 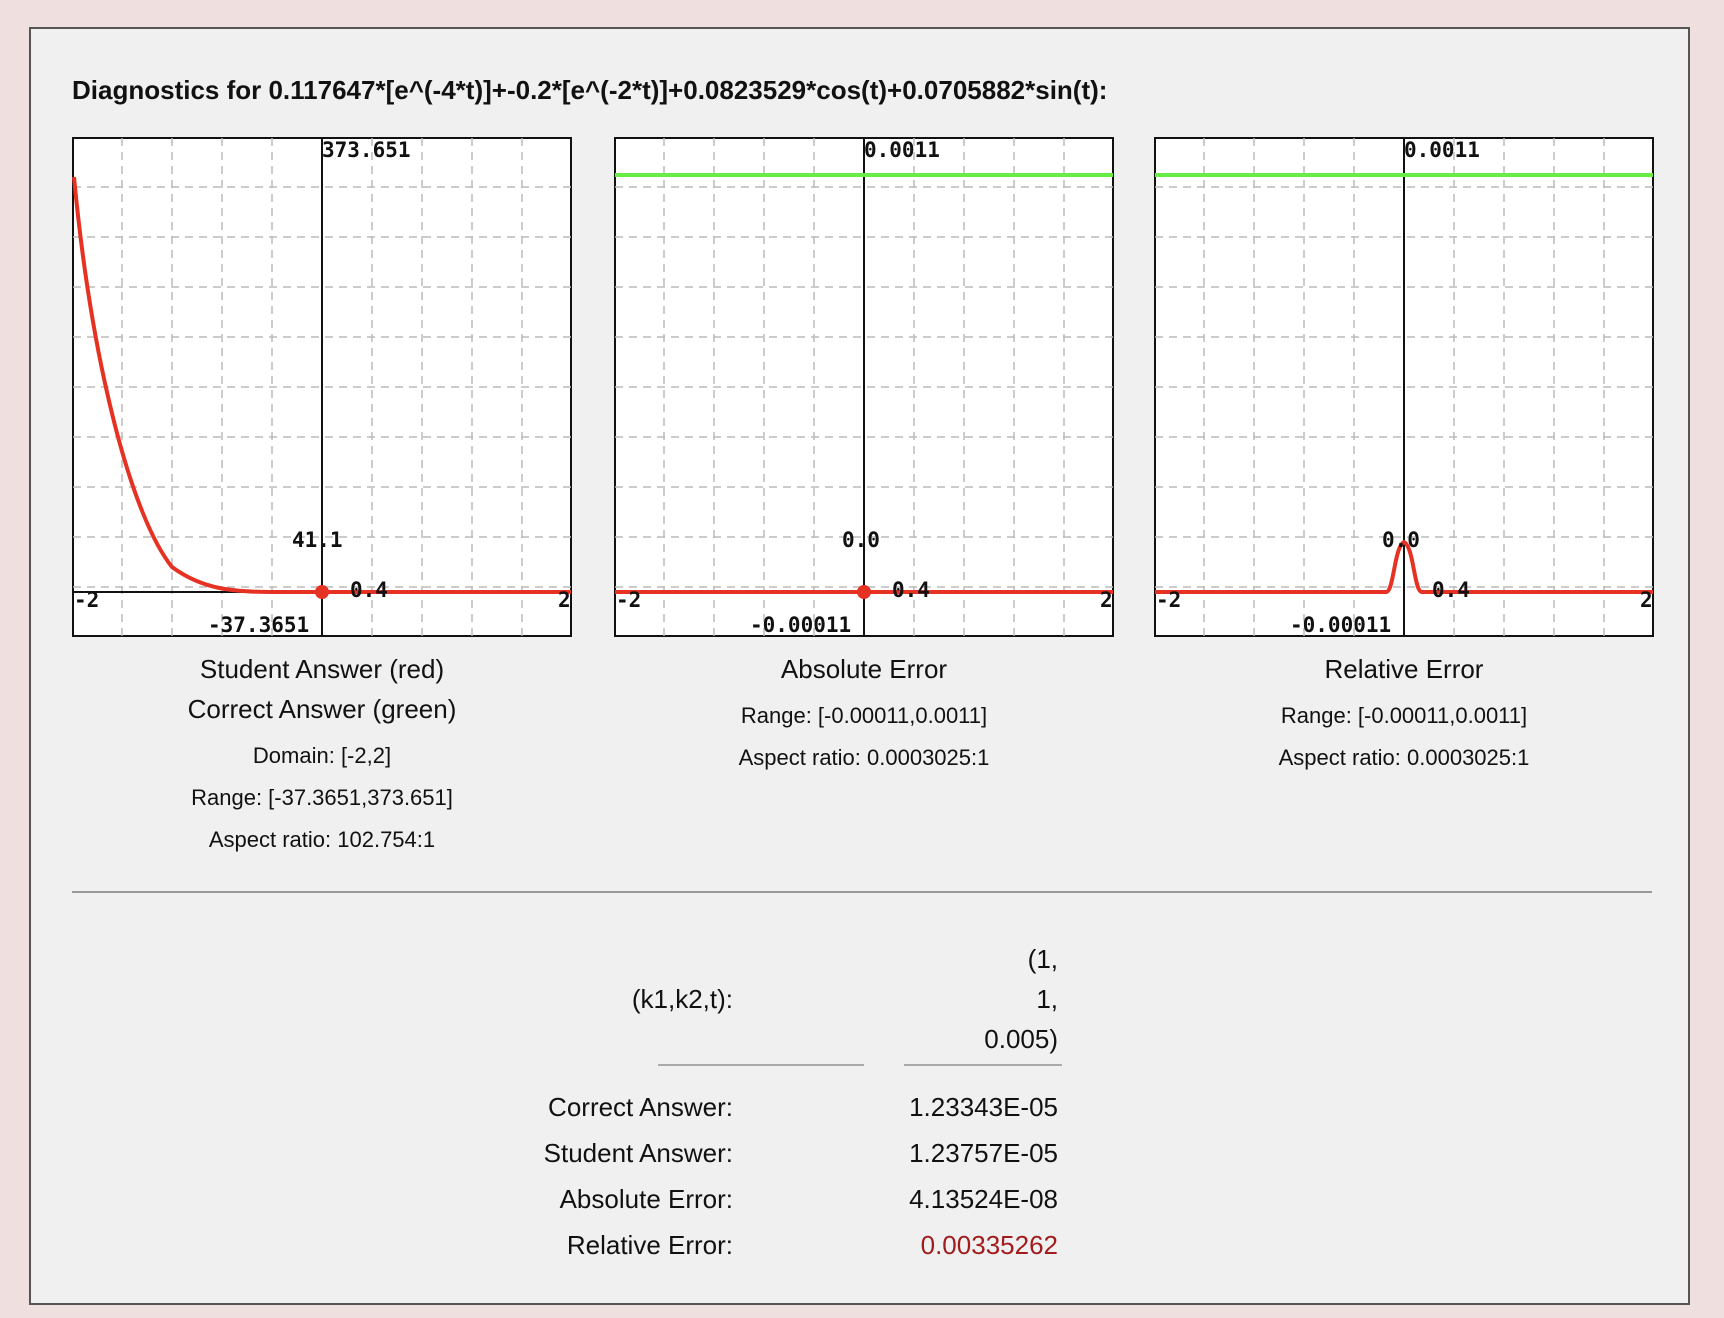 What do you see at coordinates (989, 1245) in the screenshot?
I see `relative-error-value: 0.00335262` at bounding box center [989, 1245].